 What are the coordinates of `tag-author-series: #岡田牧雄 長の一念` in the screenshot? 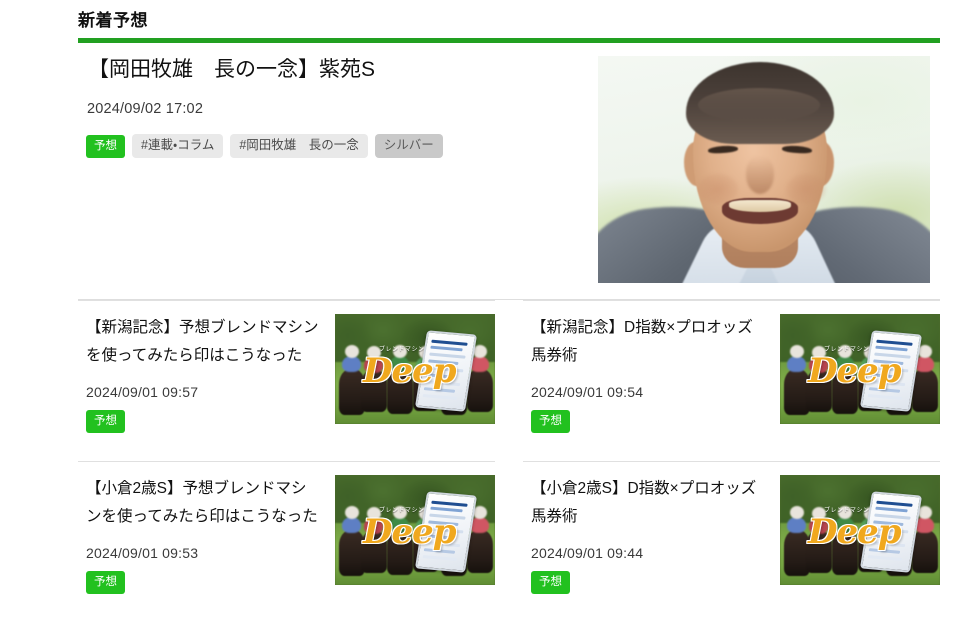 It's located at (299, 146).